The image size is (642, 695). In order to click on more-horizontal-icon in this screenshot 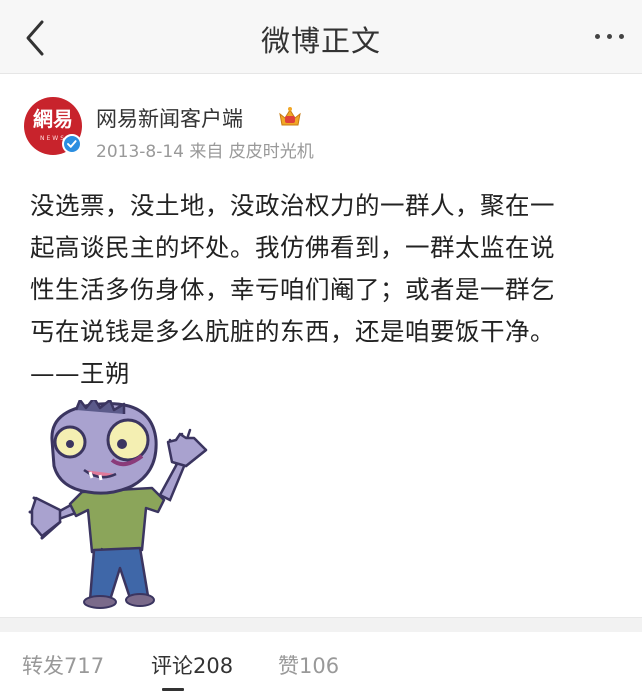, I will do `click(607, 36)`.